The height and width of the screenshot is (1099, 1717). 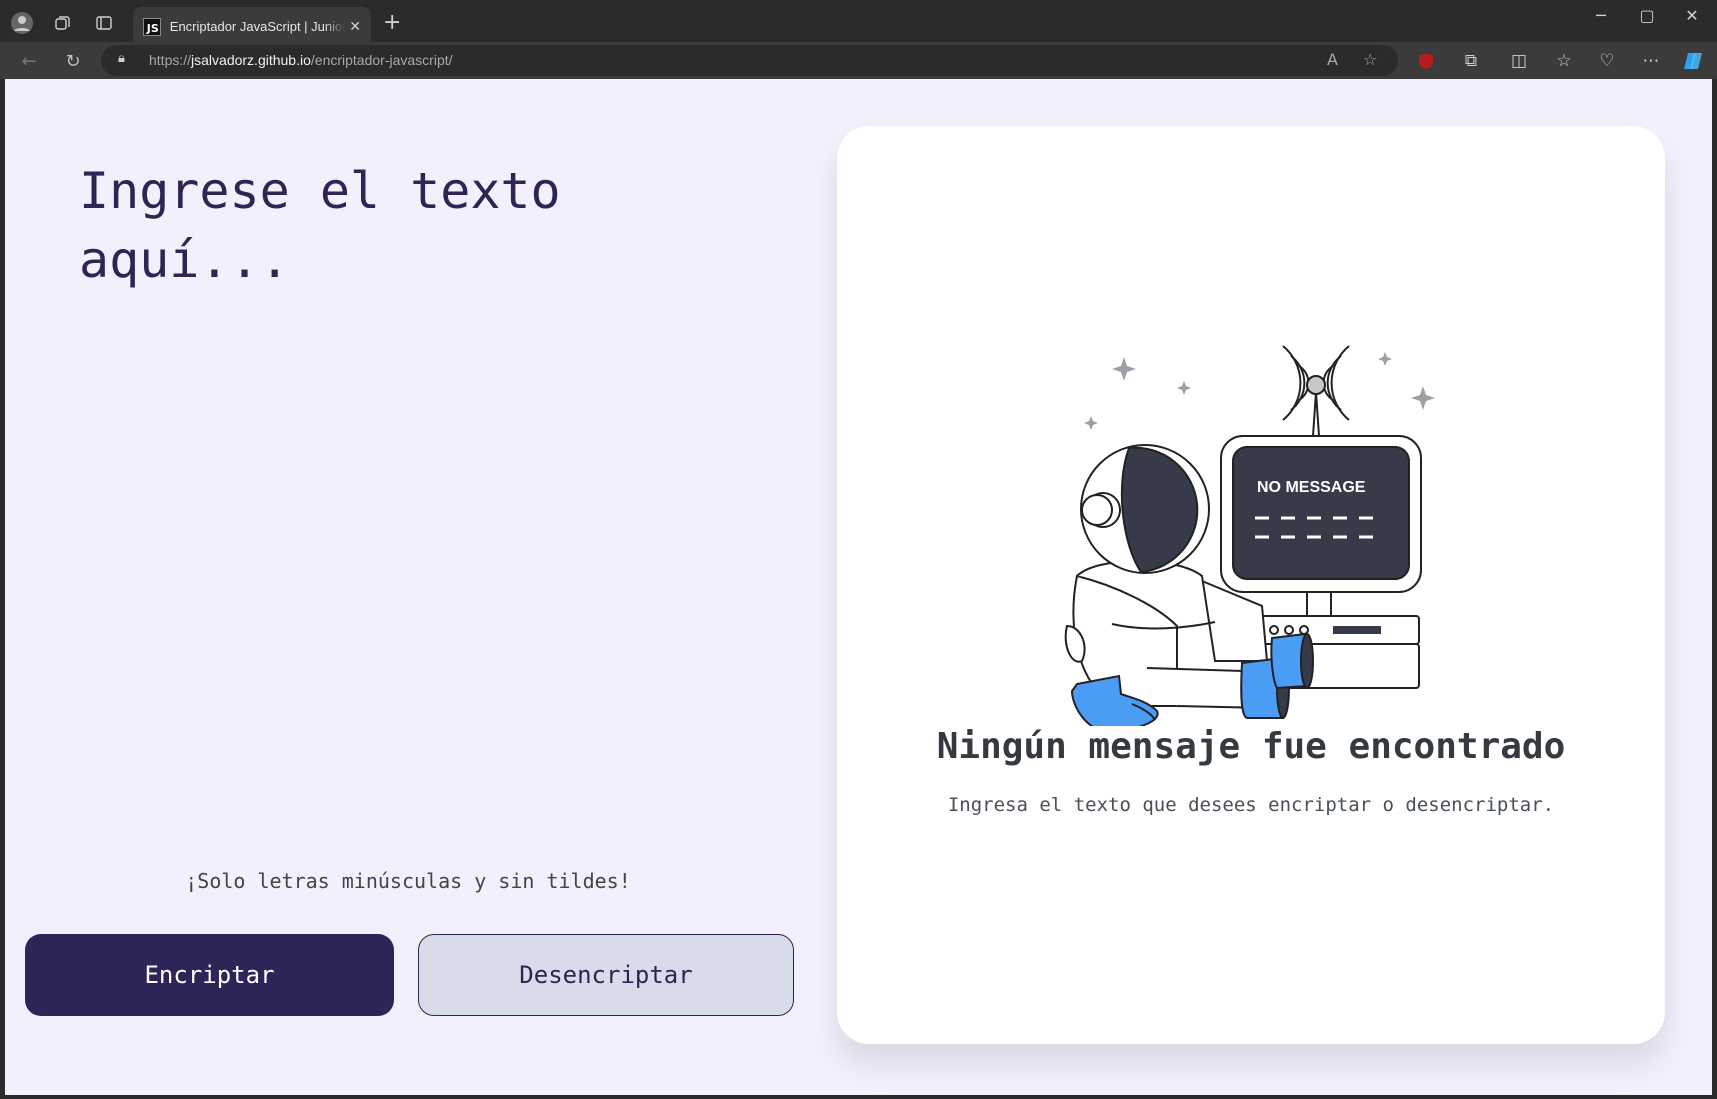 I want to click on info-text: ¡Solo letras minúsculas y sin tildes!, so click(x=408, y=881).